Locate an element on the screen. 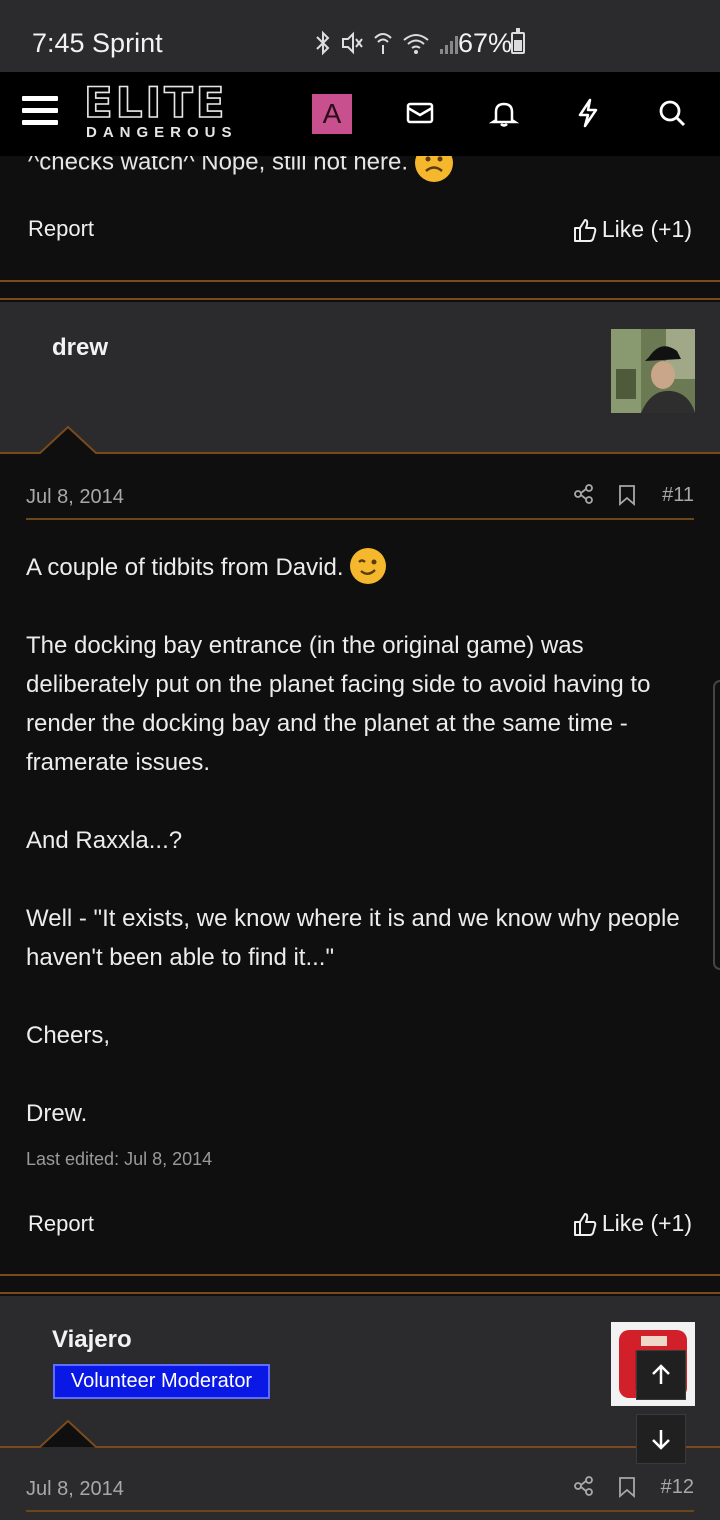 The image size is (720, 1520). arrow-down-icon is located at coordinates (661, 1440).